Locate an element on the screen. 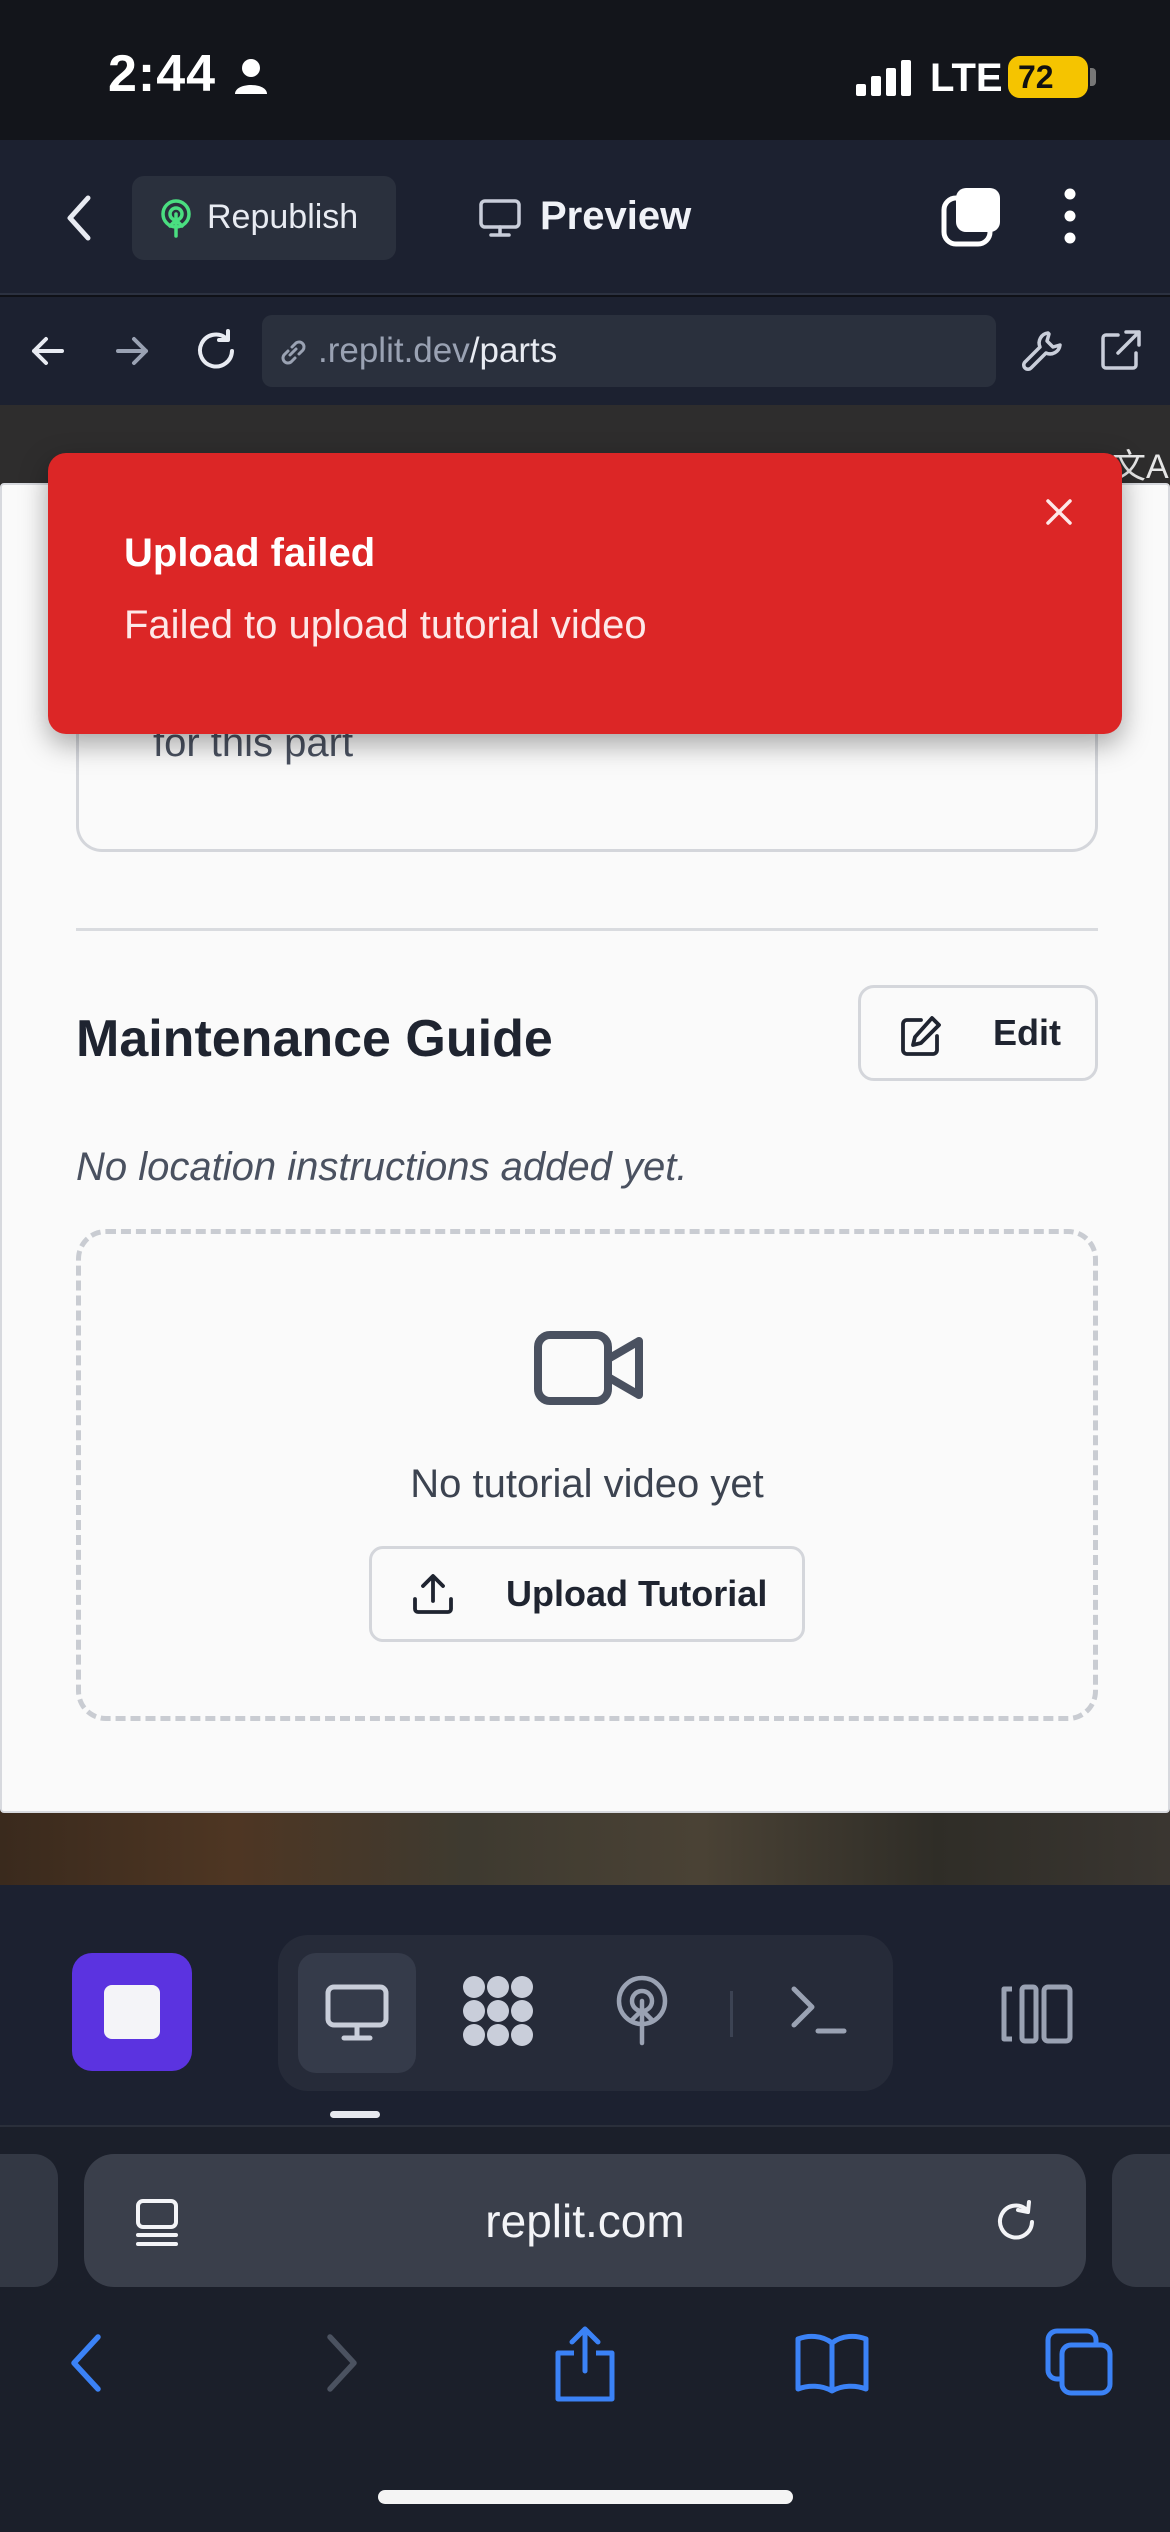  previous-tab-preview is located at coordinates (29, 2220).